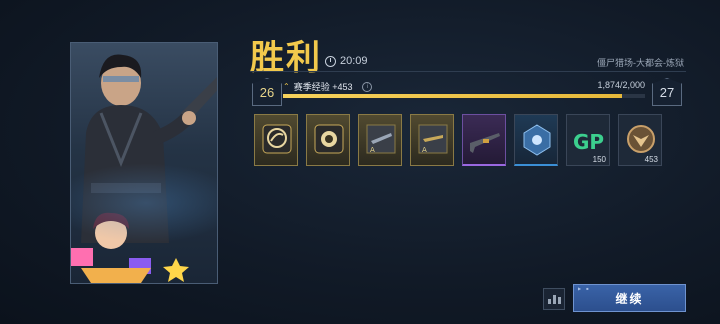 The image size is (720, 324). I want to click on clock-icon, so click(330, 61).